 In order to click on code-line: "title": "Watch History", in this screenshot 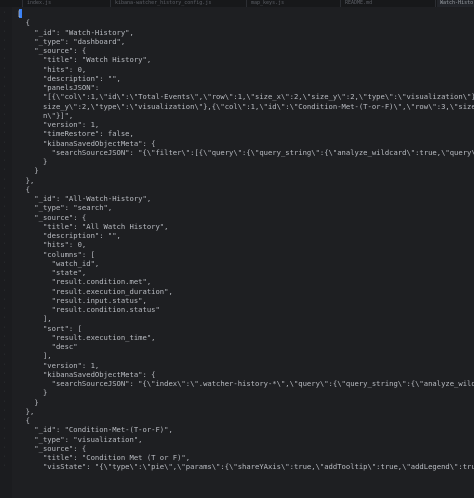, I will do `click(84, 59)`.